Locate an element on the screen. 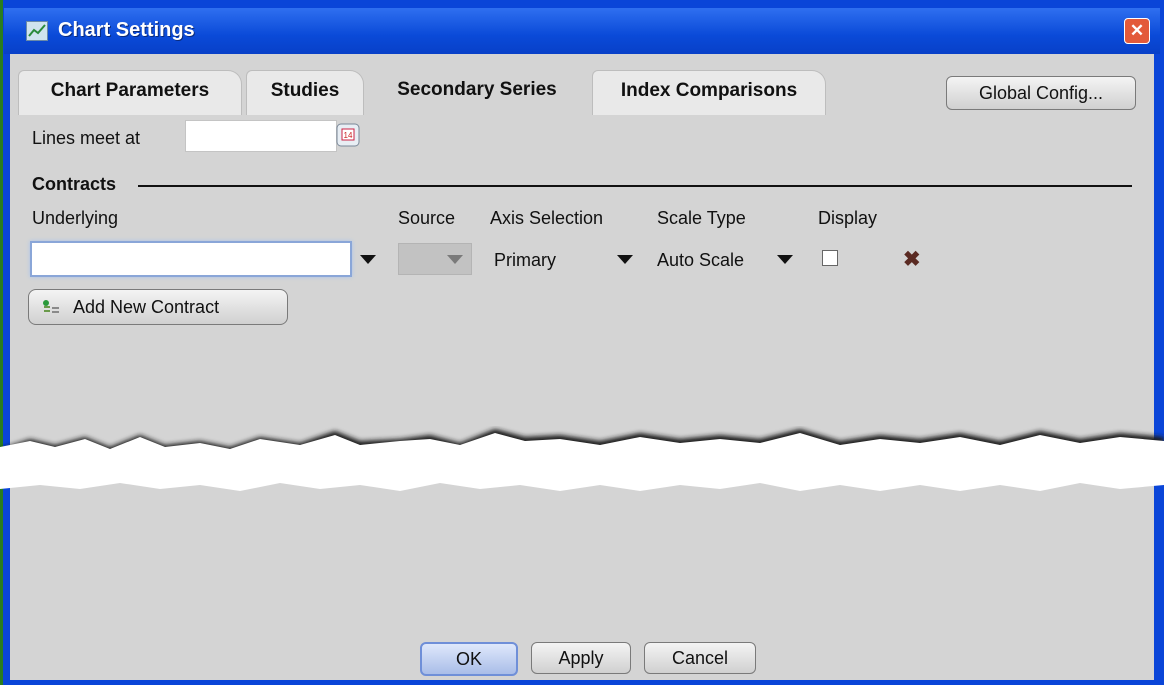 The width and height of the screenshot is (1164, 685). title-bar: Chart Settings ✕ is located at coordinates (582, 31).